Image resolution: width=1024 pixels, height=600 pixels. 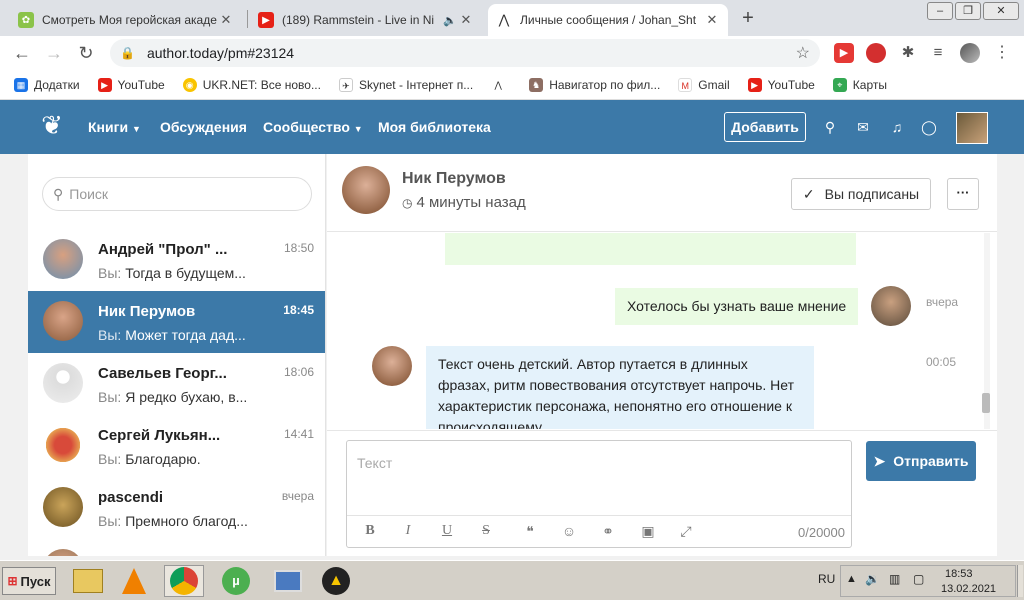 I want to click on network-icon: ▥, so click(x=894, y=579).